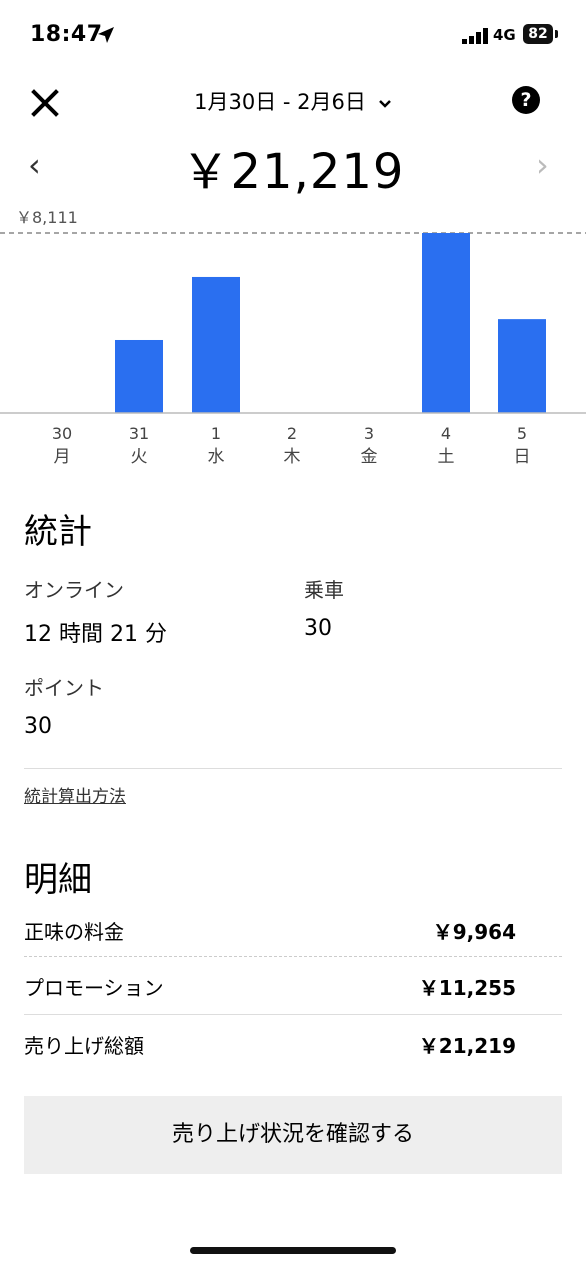 This screenshot has width=586, height=1266. What do you see at coordinates (62, 457) in the screenshot?
I see `x-tick-weekday: 月` at bounding box center [62, 457].